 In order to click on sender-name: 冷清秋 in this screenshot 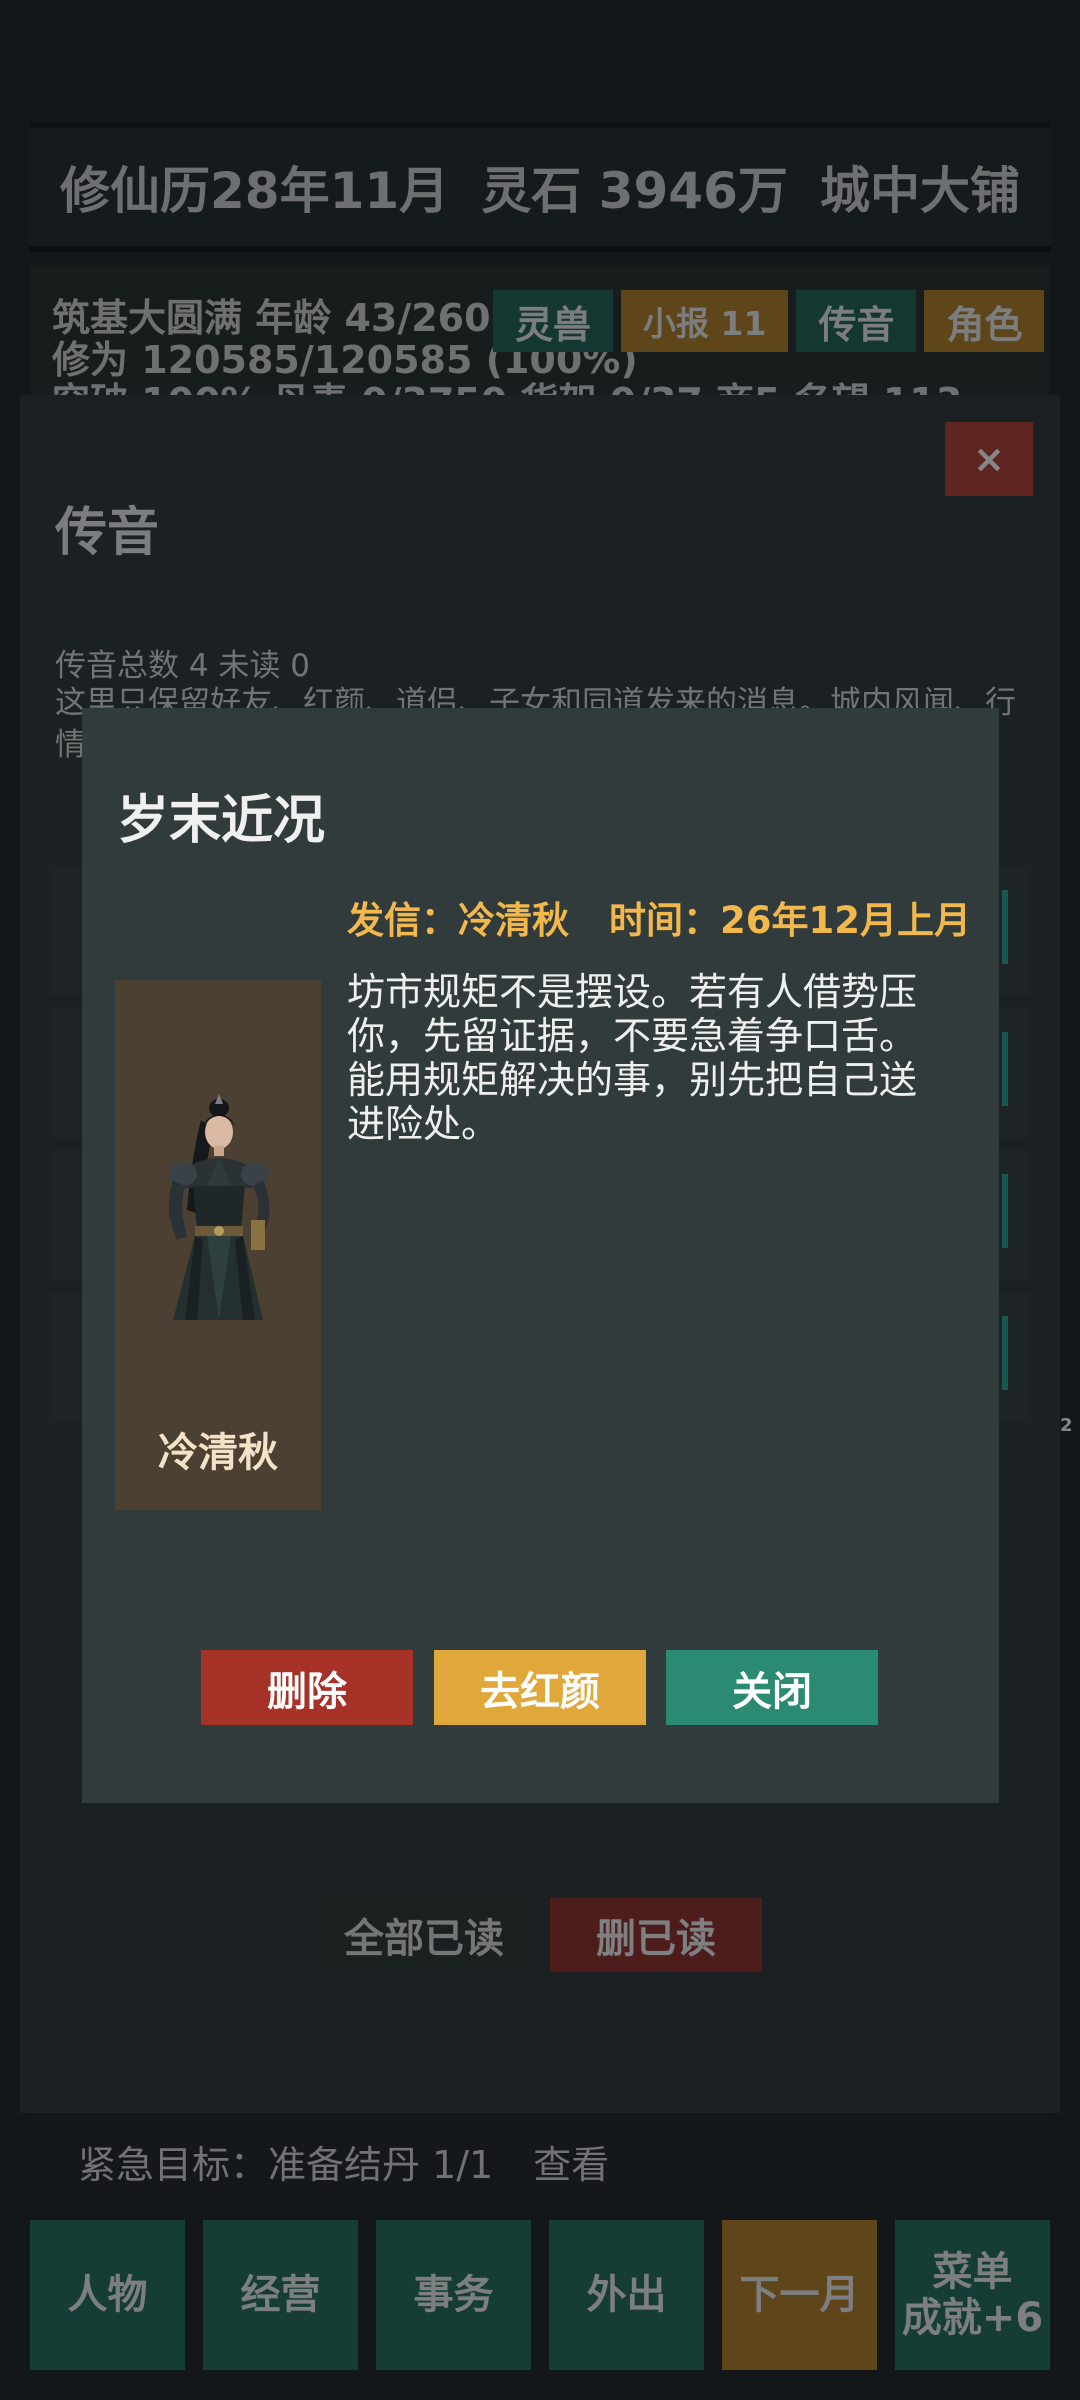, I will do `click(218, 1453)`.